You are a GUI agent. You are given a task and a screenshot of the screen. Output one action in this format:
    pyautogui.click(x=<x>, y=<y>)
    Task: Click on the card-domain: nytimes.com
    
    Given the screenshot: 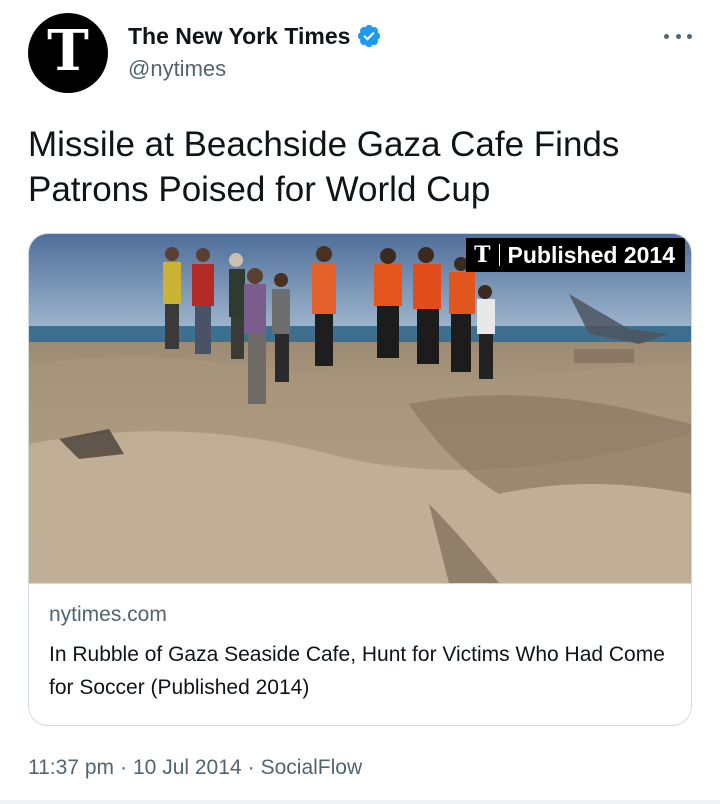 What is the action you would take?
    pyautogui.click(x=108, y=614)
    